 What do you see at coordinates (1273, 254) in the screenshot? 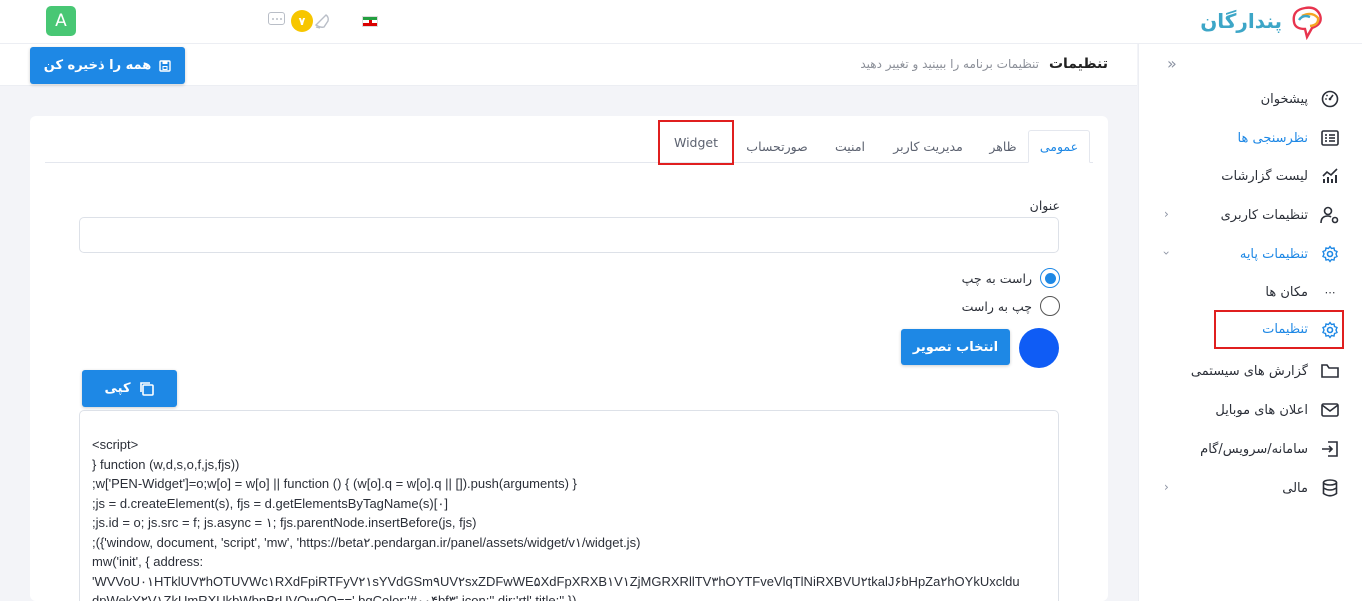
I see `sidebar-item-label: تنظیمات پایه` at bounding box center [1273, 254].